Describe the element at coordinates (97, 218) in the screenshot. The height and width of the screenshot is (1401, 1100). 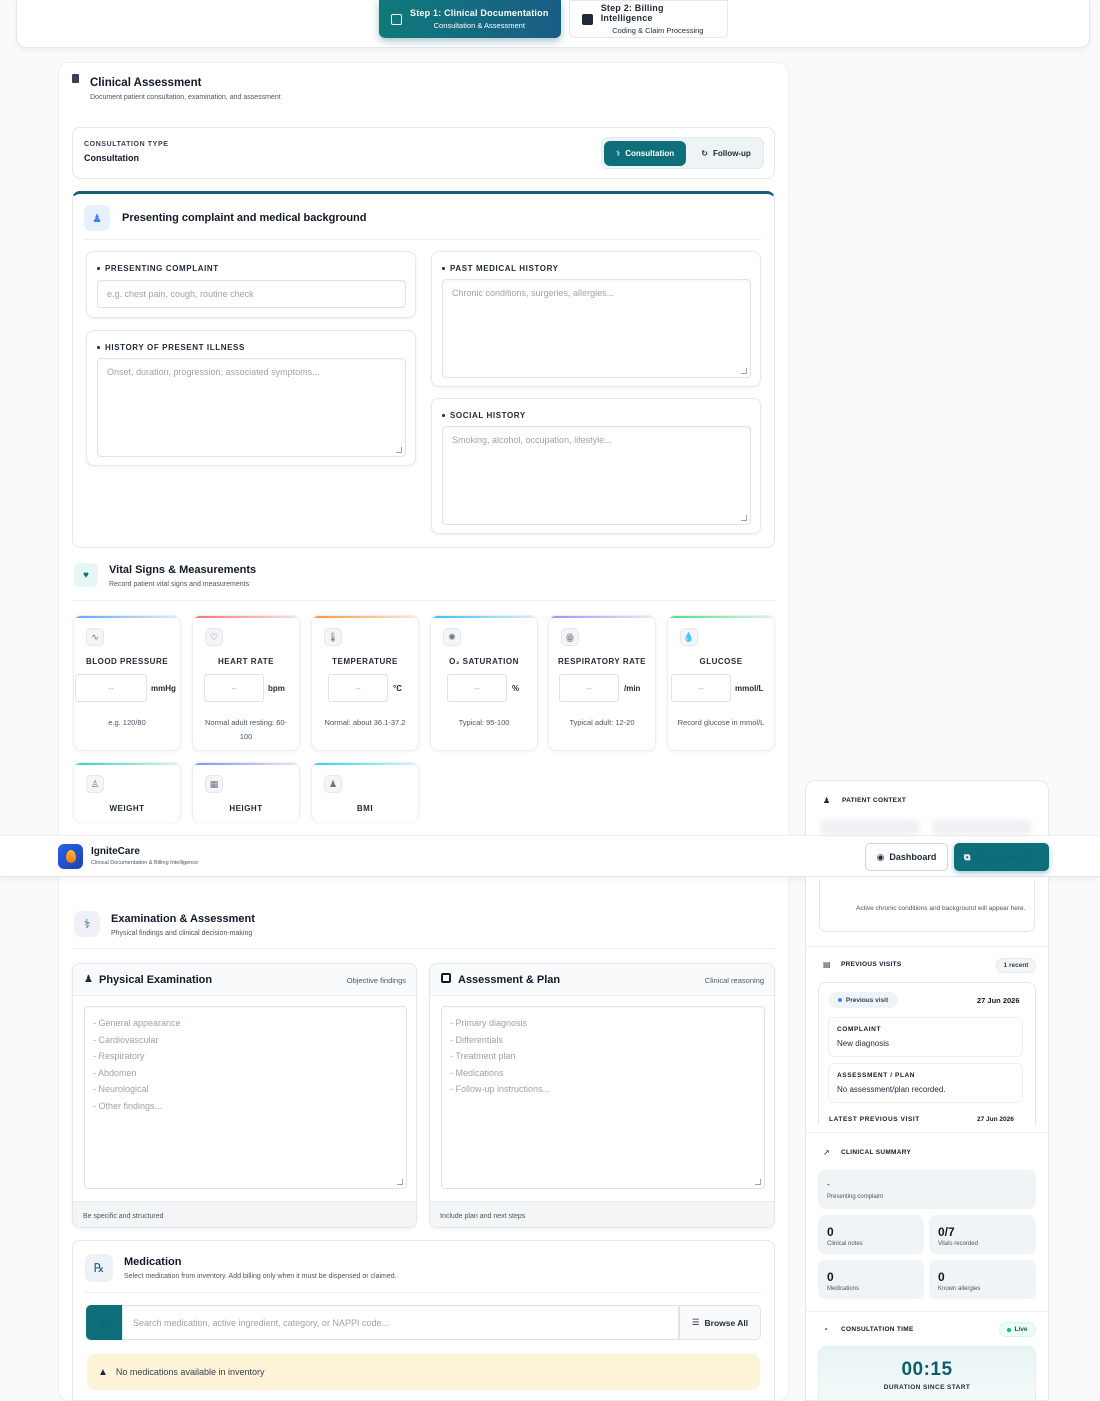
I see `patient-icon: ♟` at that location.